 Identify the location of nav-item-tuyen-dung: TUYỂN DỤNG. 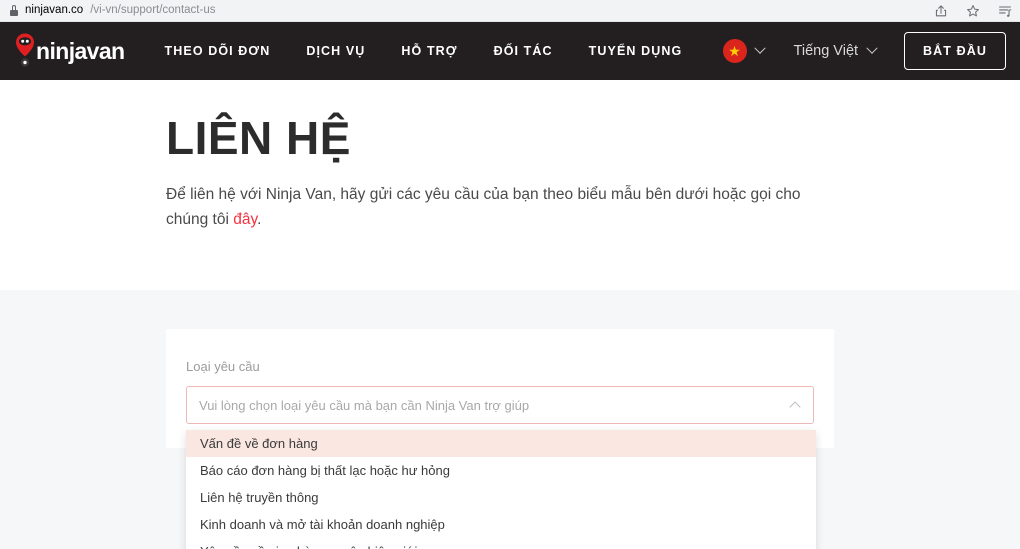
(636, 51).